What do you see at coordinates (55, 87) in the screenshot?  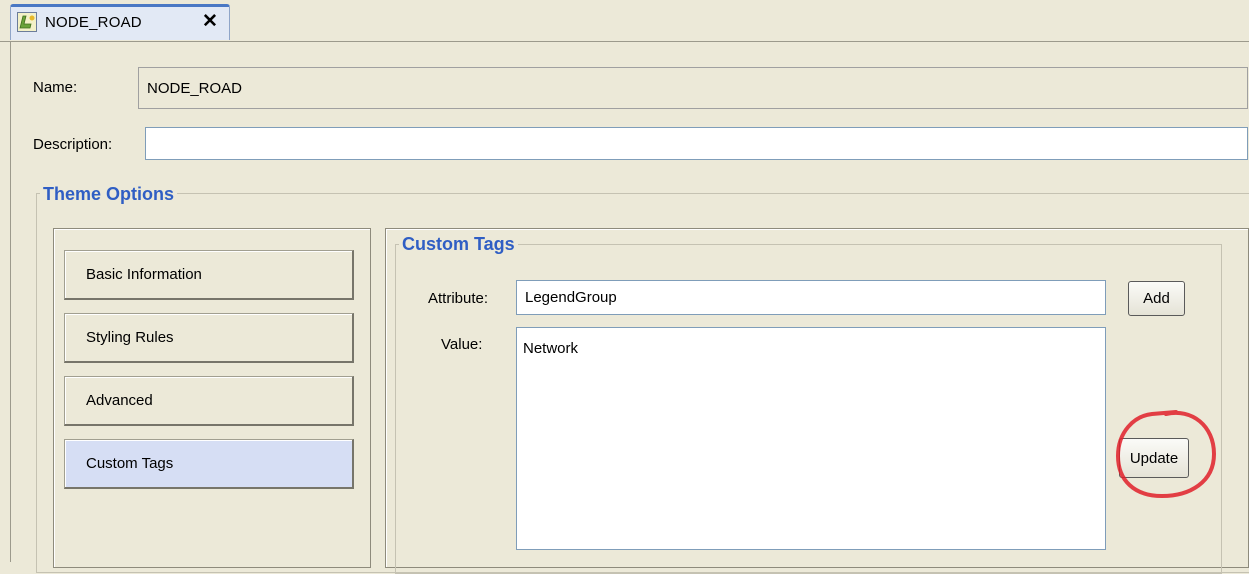 I see `name-label: Name:` at bounding box center [55, 87].